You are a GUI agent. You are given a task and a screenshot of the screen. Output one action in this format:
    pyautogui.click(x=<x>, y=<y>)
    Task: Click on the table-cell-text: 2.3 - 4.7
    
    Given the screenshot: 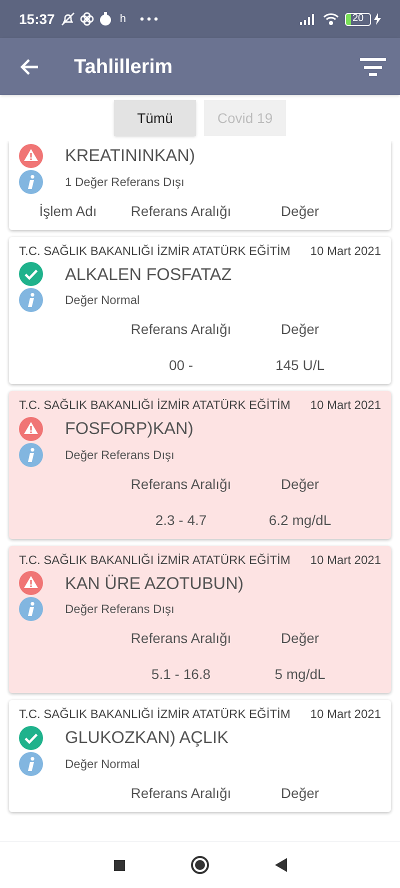 What is the action you would take?
    pyautogui.click(x=181, y=520)
    